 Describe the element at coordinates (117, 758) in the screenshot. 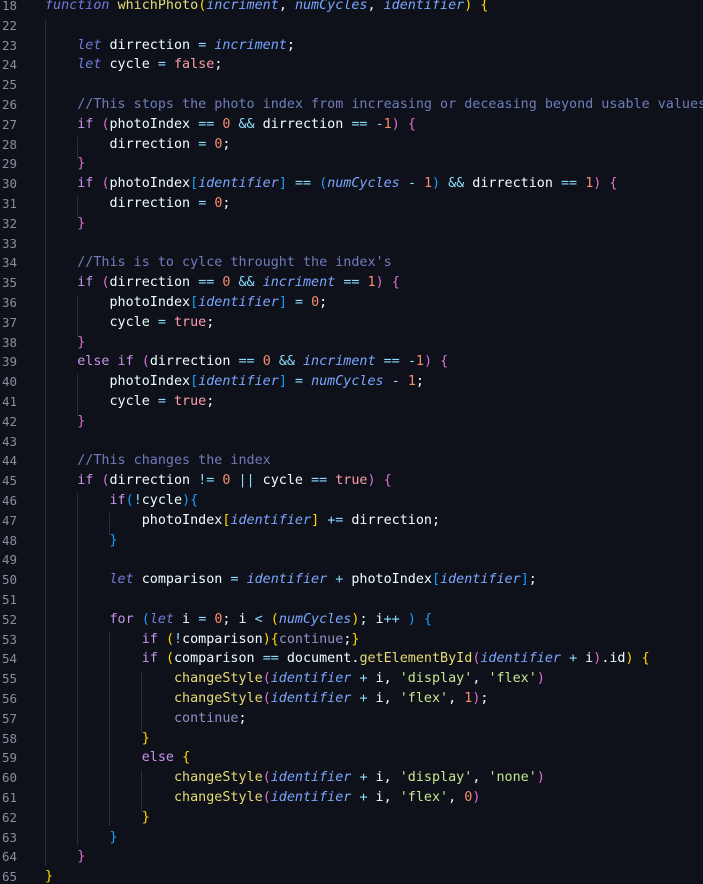

I see `code-text: else {` at that location.